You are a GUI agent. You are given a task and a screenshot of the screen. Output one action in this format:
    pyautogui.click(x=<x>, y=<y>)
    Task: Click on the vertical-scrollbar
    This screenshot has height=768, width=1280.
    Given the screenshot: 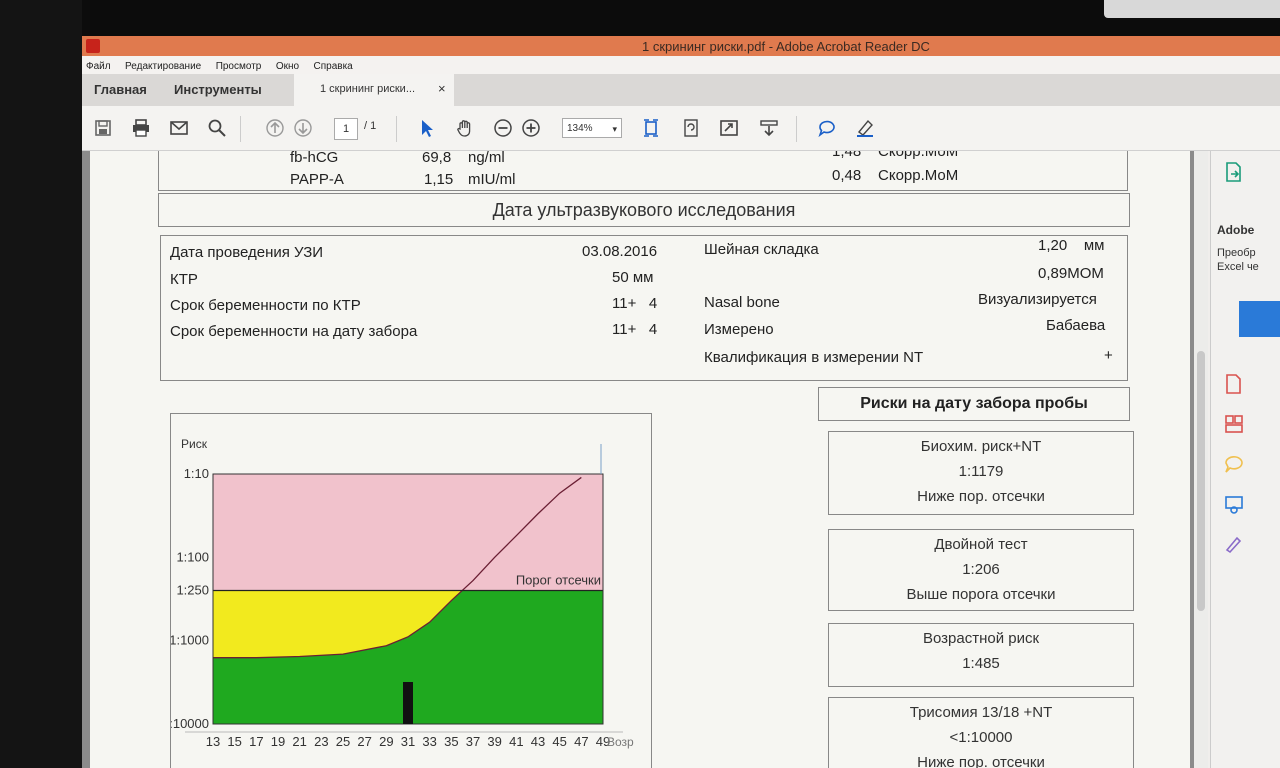 What is the action you would take?
    pyautogui.click(x=1201, y=459)
    